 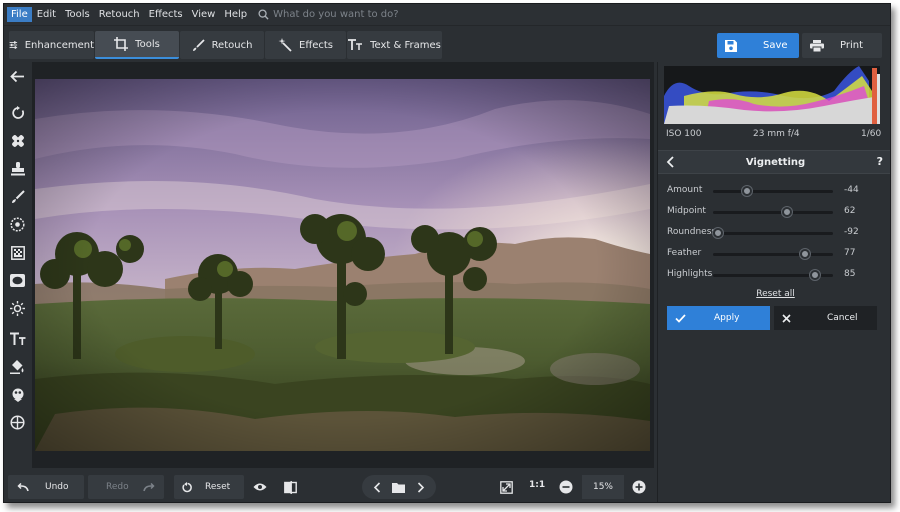 I want to click on tab-enhancement-label: Enhancement, so click(x=59, y=45).